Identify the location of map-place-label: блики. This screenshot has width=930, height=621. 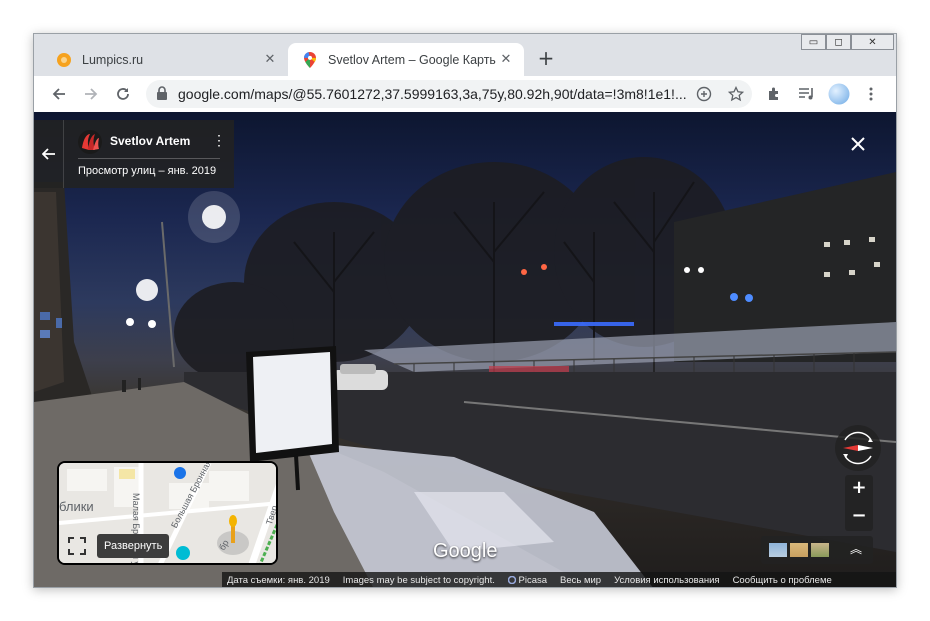
(76, 506).